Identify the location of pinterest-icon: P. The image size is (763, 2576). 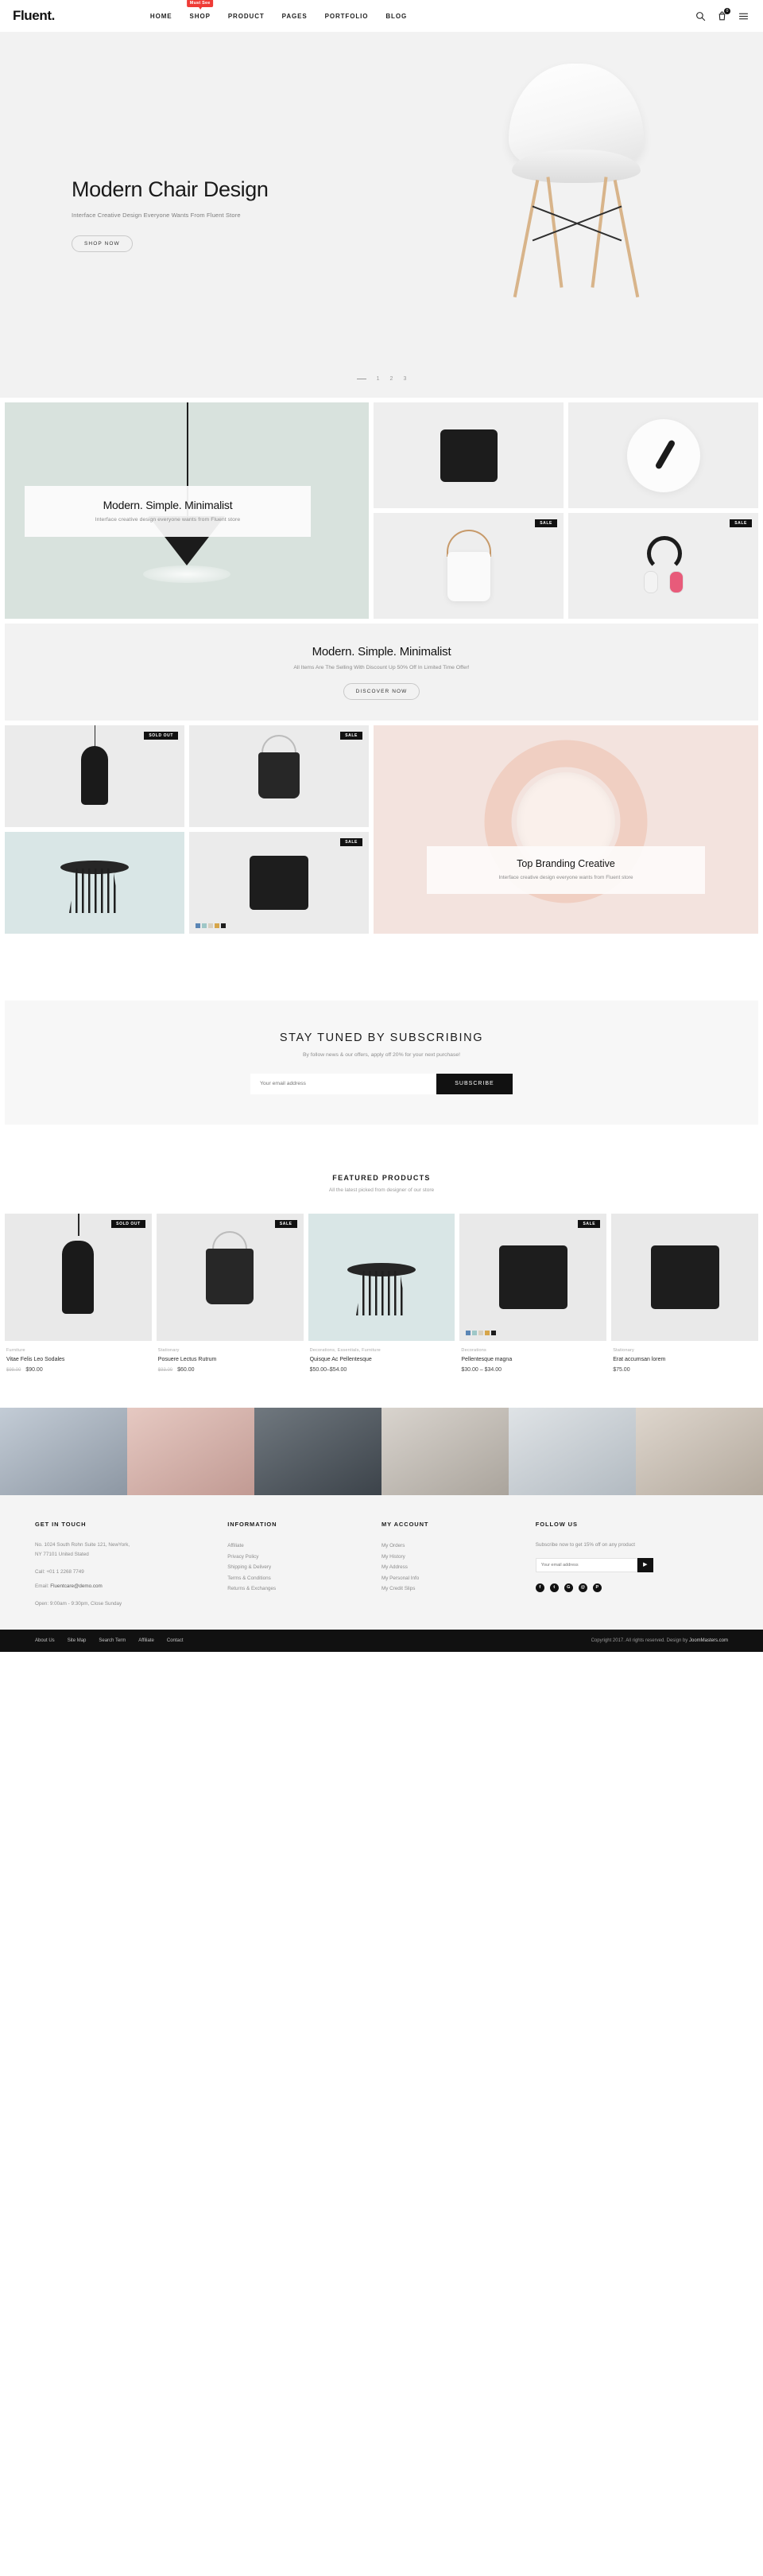
(597, 1587).